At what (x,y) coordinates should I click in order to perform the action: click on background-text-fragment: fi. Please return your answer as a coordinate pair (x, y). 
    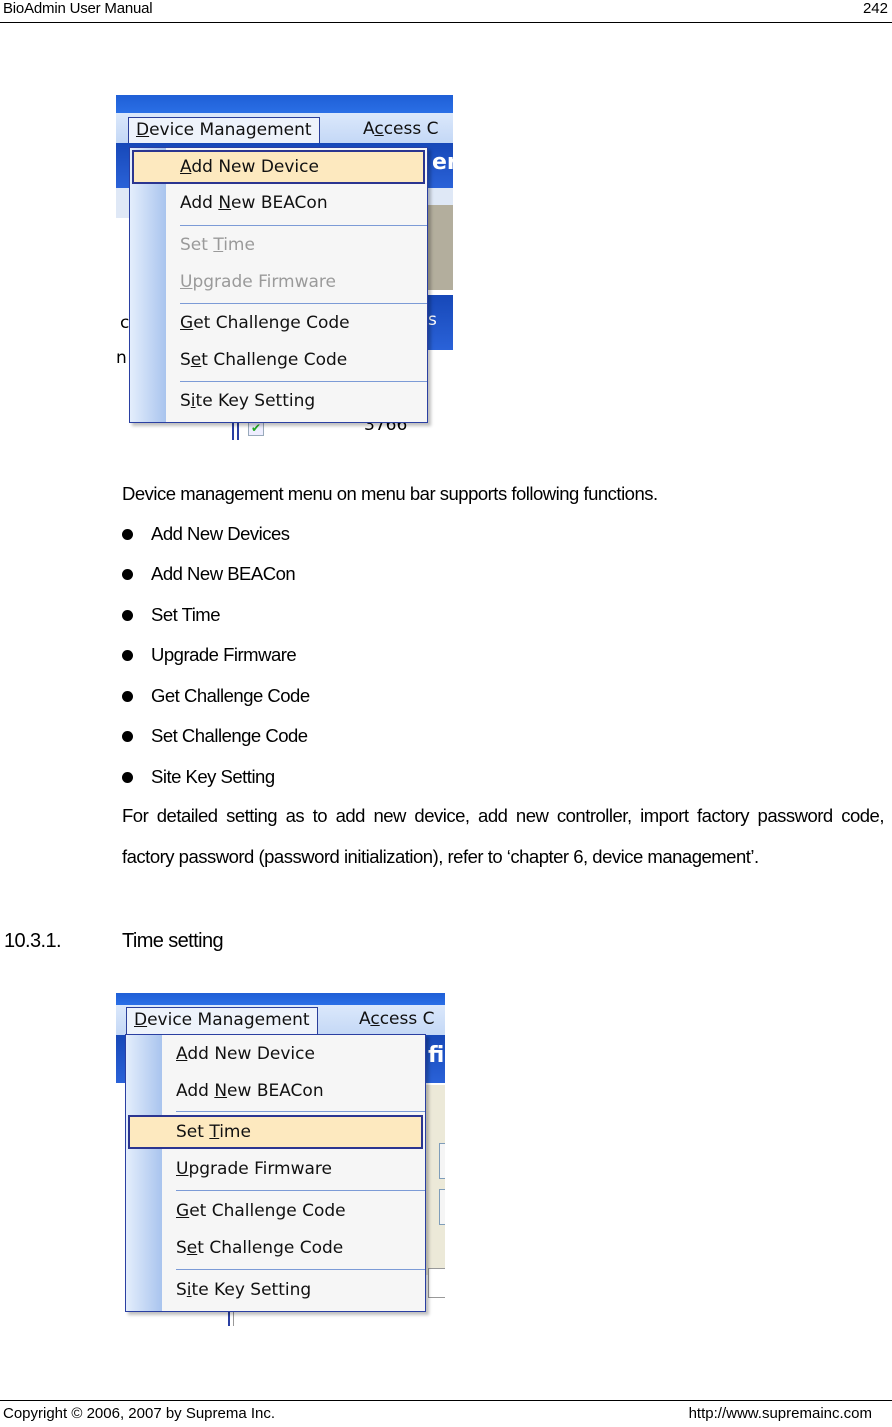
    Looking at the image, I should click on (436, 1055).